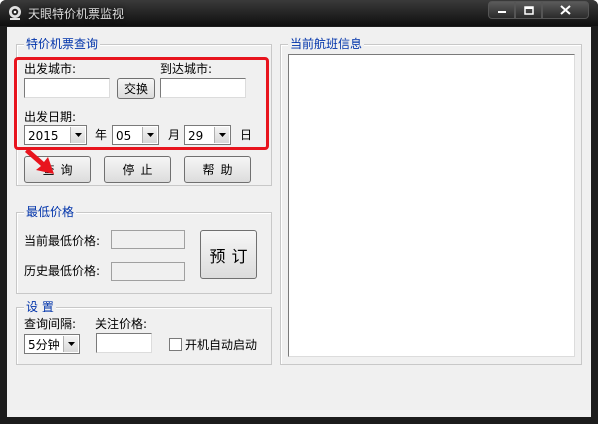 This screenshot has height=424, width=598. Describe the element at coordinates (15, 13) in the screenshot. I see `app-eye-icon` at that location.